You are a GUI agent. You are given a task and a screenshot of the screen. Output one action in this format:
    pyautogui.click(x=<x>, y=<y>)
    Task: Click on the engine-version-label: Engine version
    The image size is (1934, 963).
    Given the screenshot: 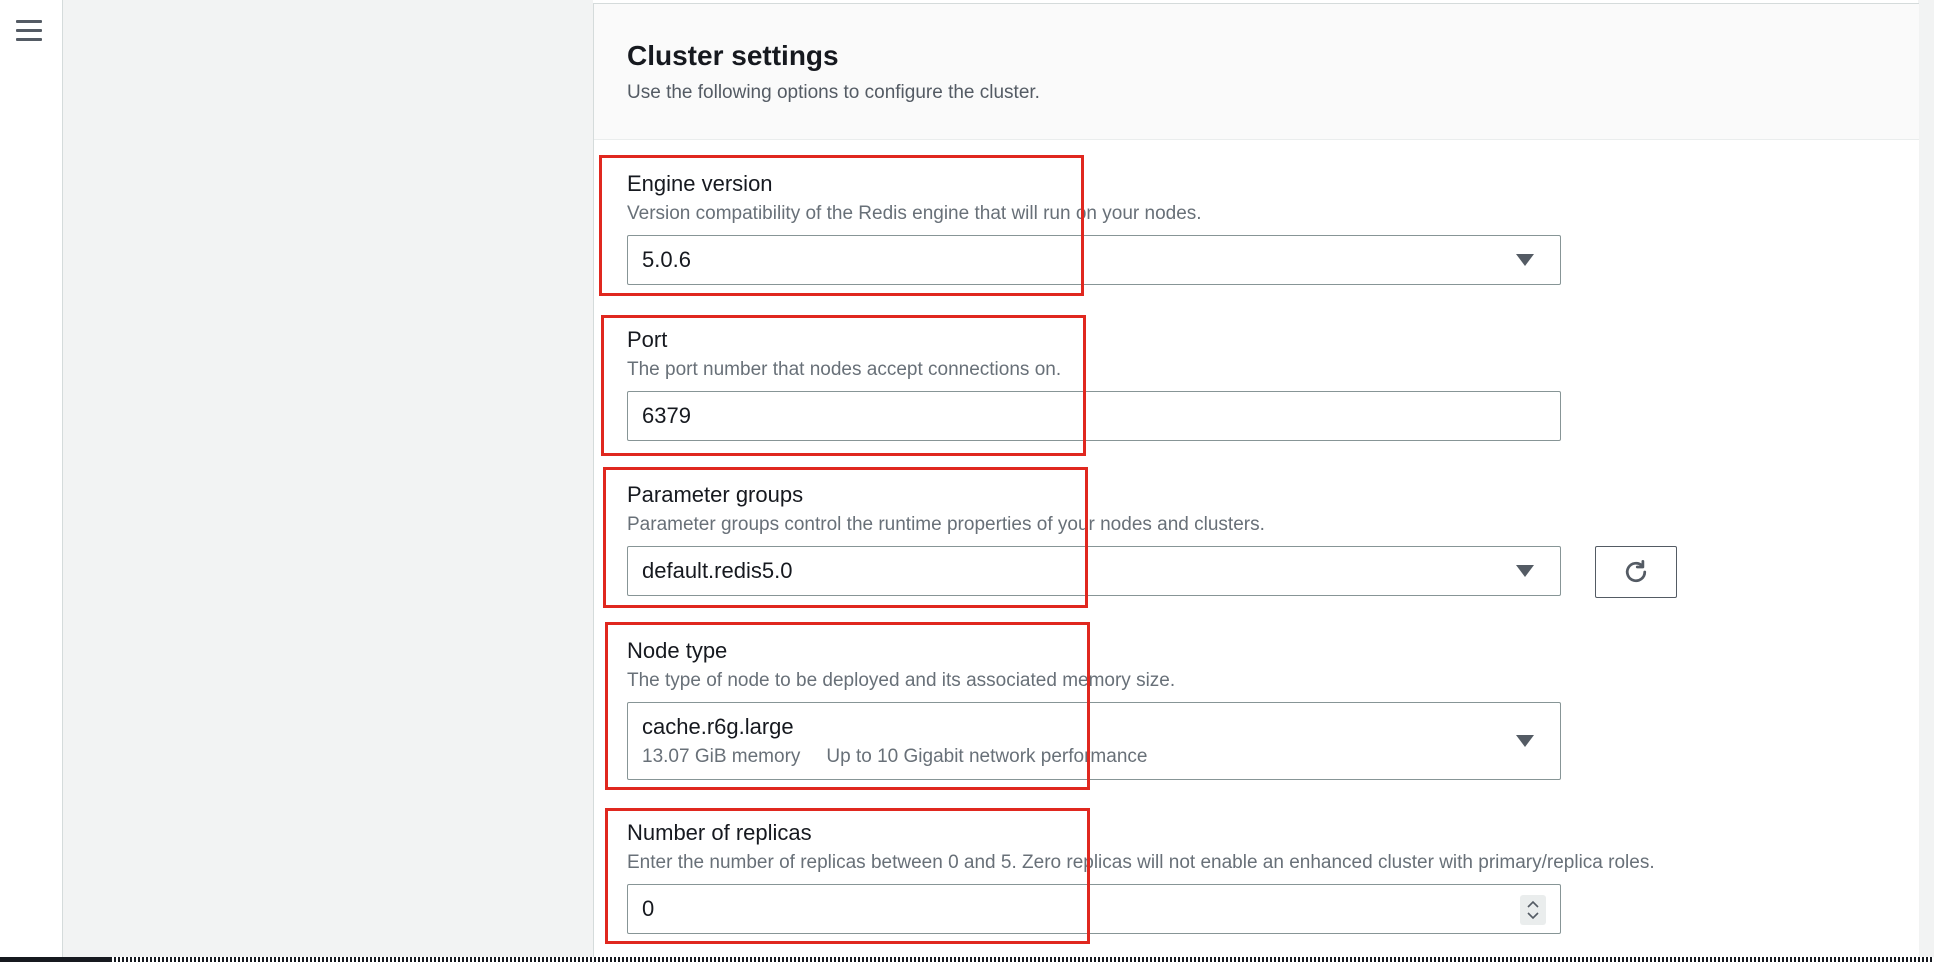 What is the action you would take?
    pyautogui.click(x=700, y=183)
    